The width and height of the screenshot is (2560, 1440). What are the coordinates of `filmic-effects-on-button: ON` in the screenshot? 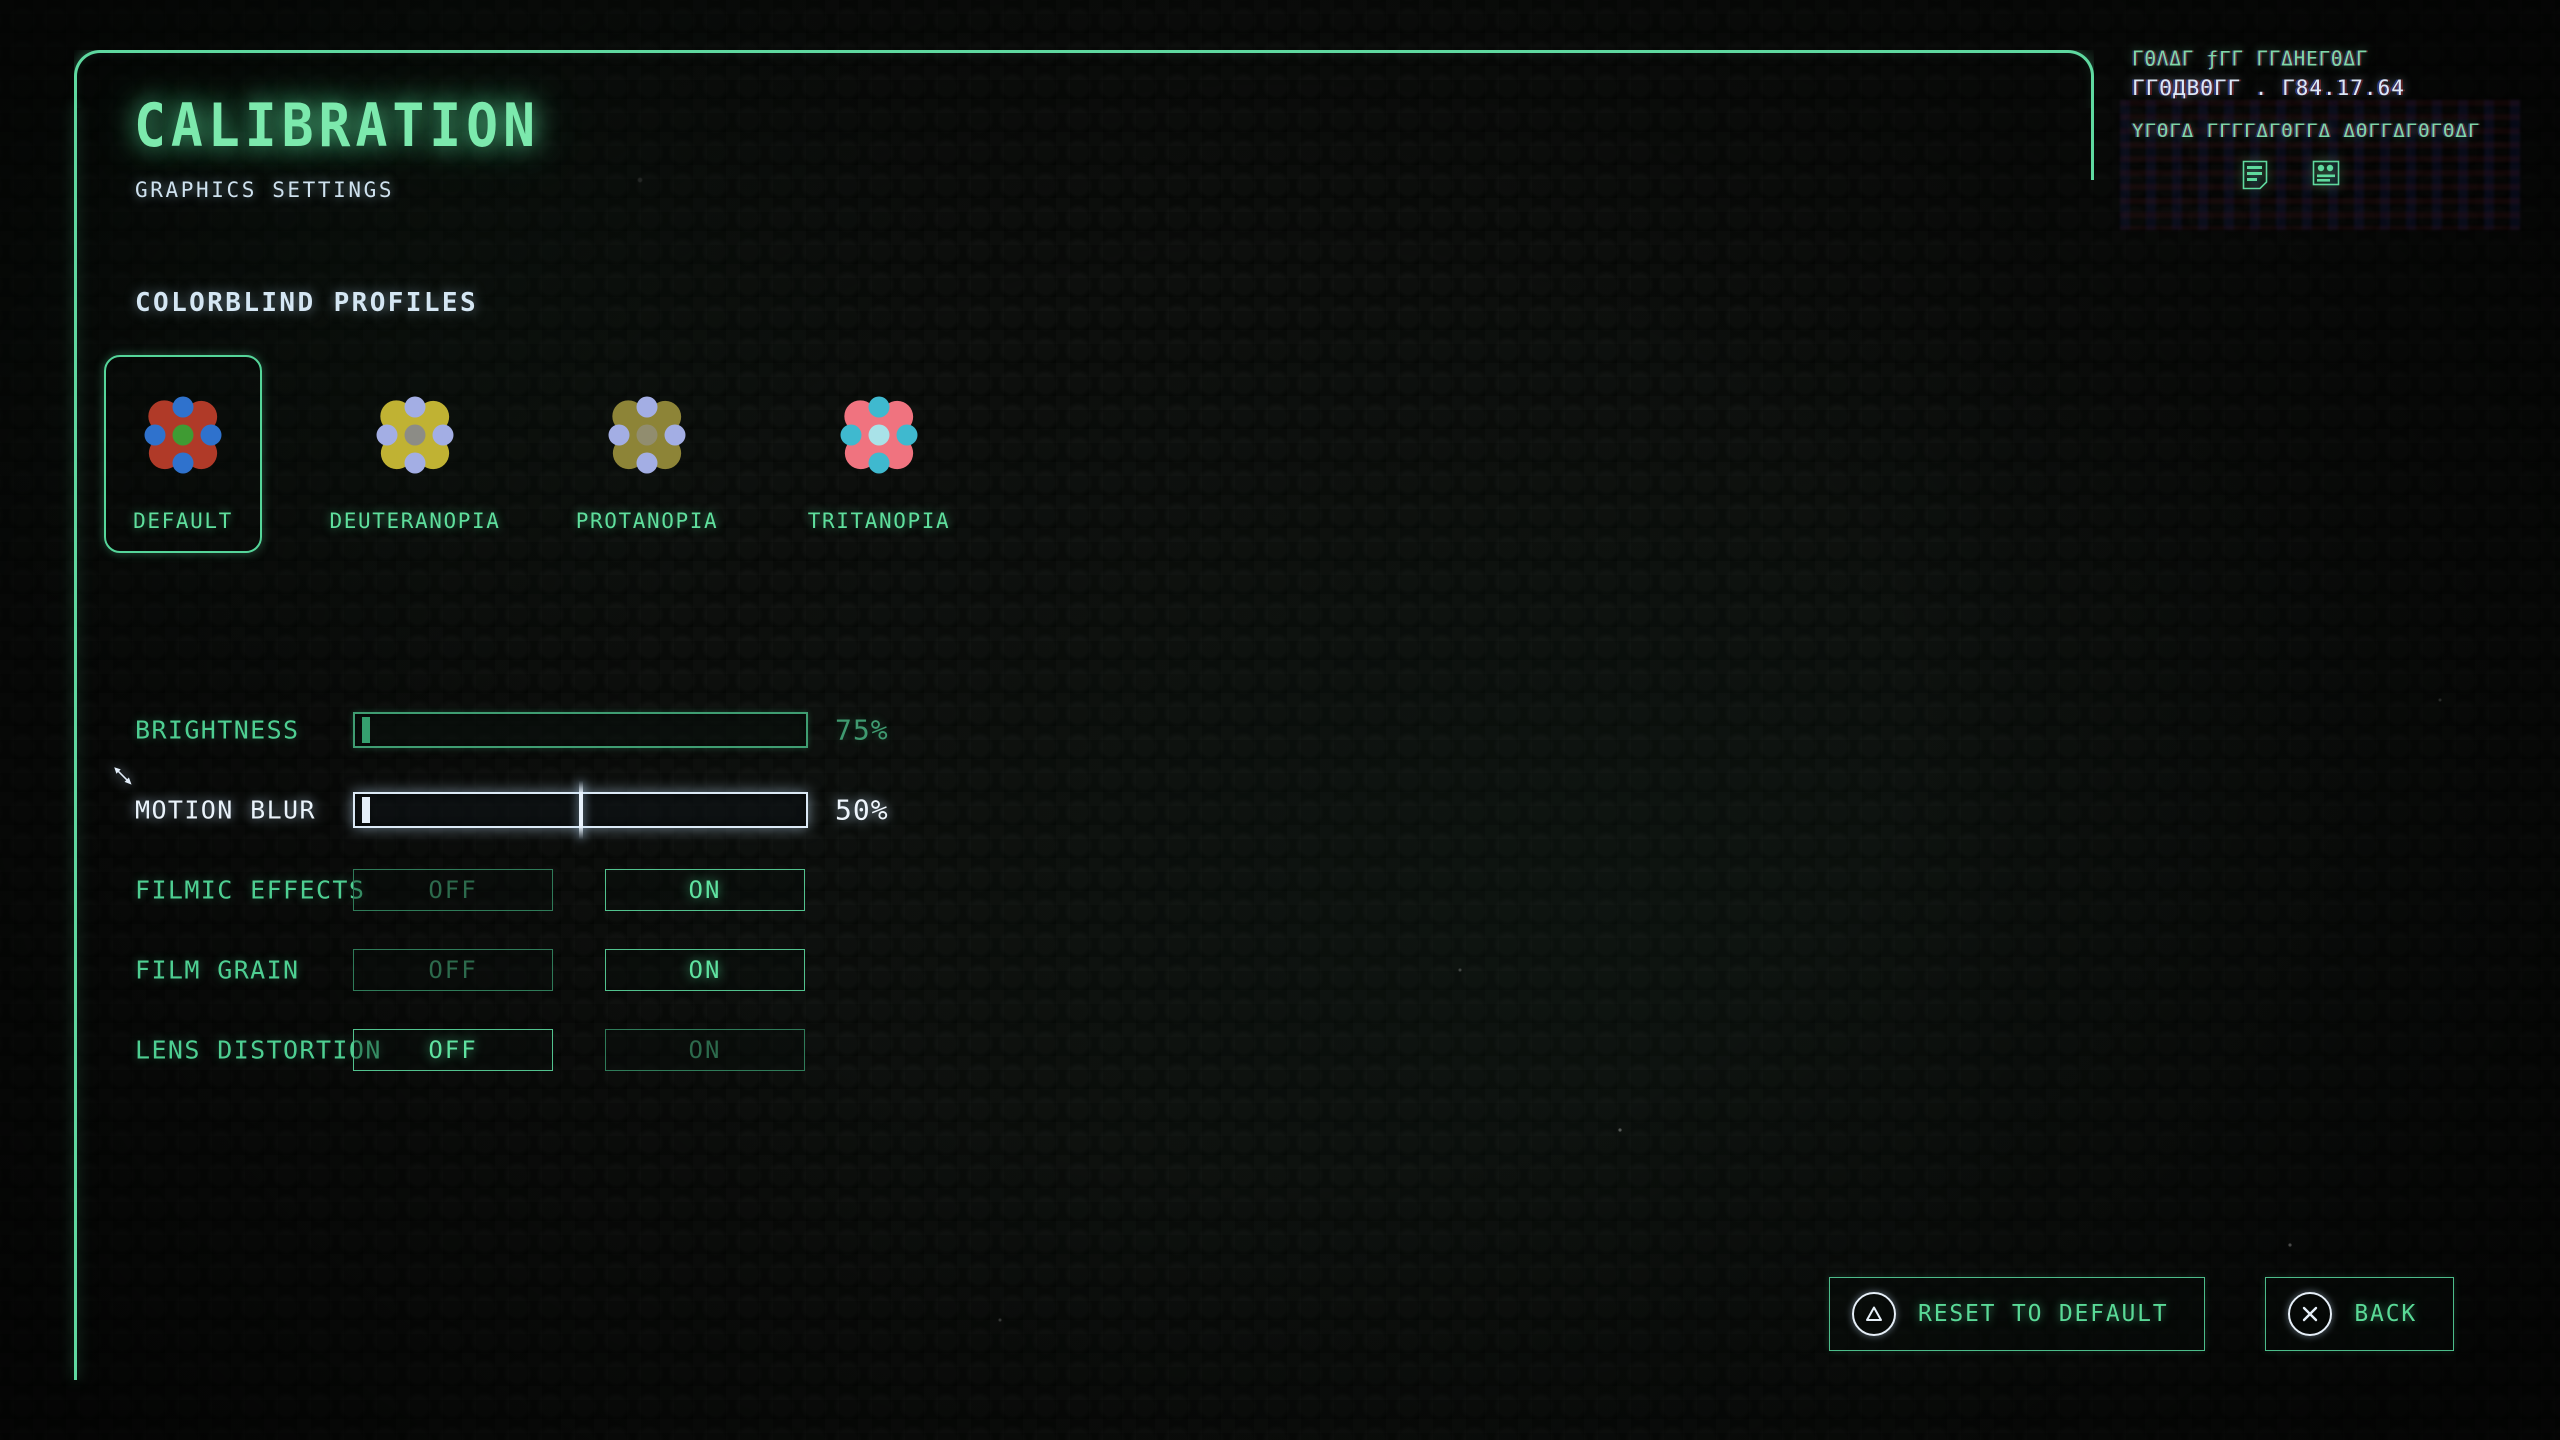 It's located at (705, 890).